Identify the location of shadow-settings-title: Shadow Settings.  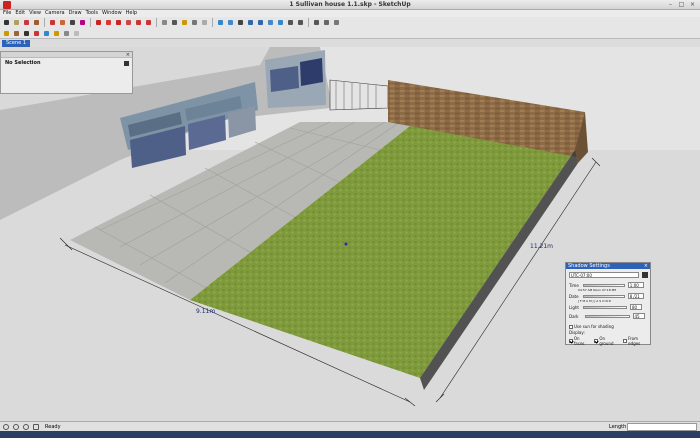
(589, 266).